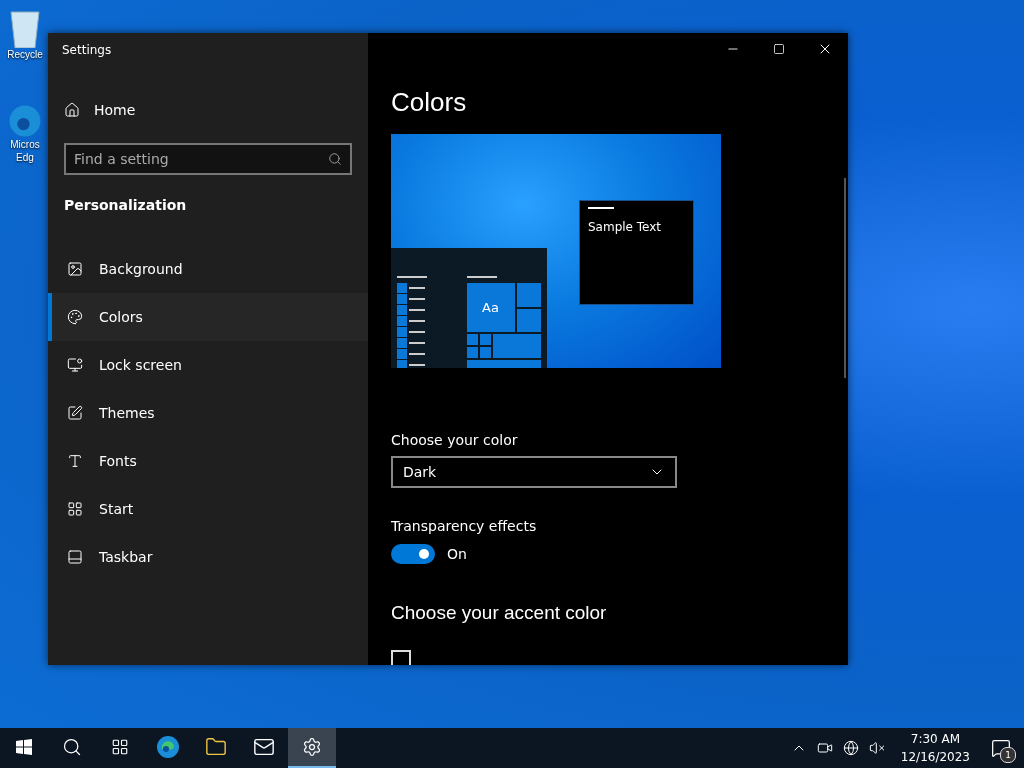 The image size is (1024, 768). What do you see at coordinates (264, 747) in the screenshot?
I see `mail-icon` at bounding box center [264, 747].